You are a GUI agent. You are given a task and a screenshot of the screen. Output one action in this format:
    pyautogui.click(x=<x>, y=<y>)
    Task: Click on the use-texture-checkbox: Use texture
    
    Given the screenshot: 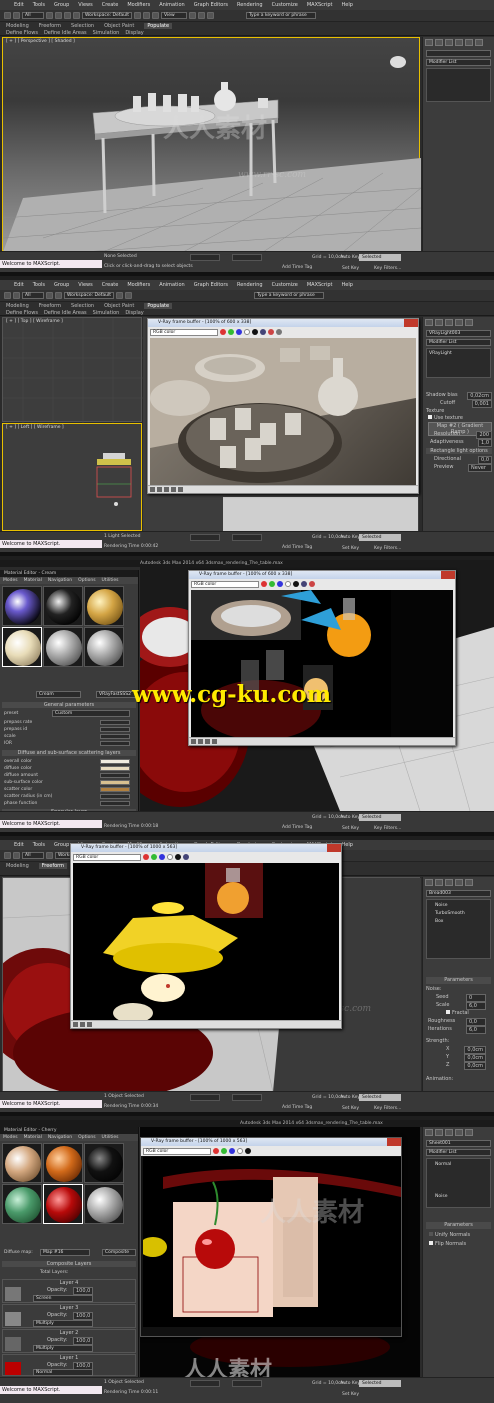 What is the action you would take?
    pyautogui.click(x=445, y=418)
    